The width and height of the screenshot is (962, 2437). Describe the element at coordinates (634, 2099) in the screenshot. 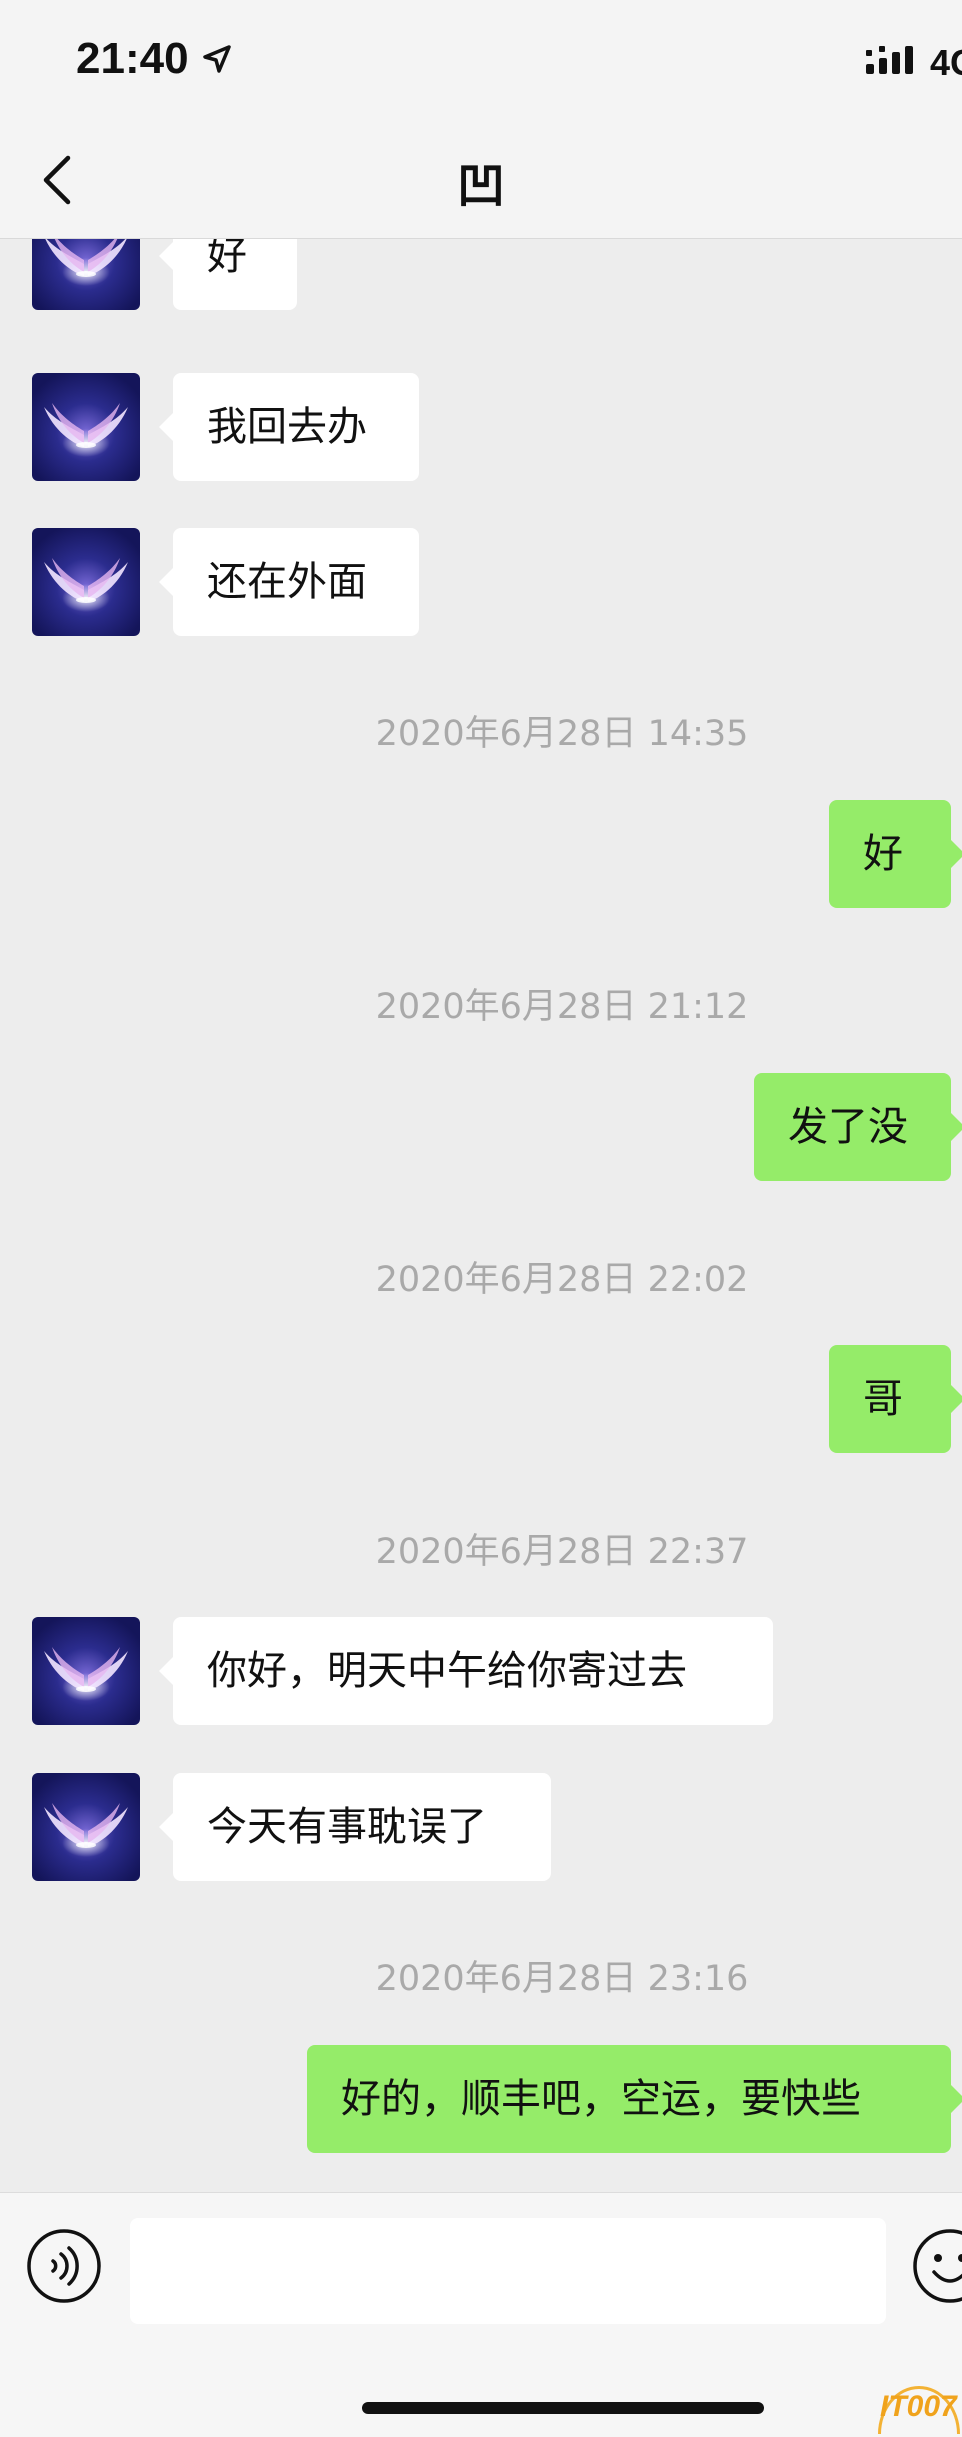

I see `outgoing-message: 好的，顺丰吧，空运，要快些` at that location.